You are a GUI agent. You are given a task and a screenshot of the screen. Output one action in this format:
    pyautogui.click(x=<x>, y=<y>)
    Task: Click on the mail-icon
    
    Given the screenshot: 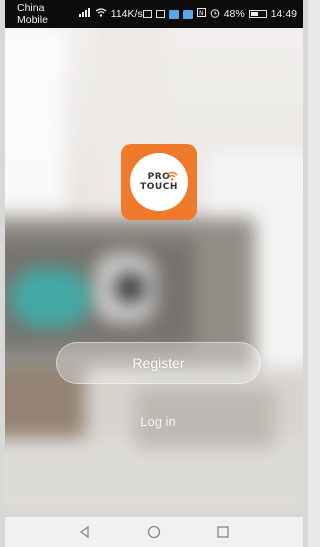 What is the action you would take?
    pyautogui.click(x=147, y=14)
    